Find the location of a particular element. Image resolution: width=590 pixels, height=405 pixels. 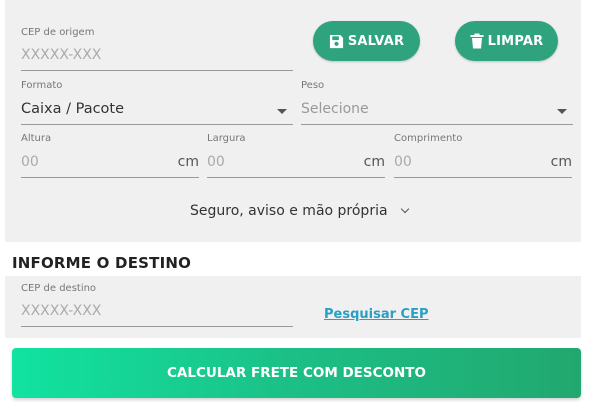

height-input: 00 is located at coordinates (30, 162).